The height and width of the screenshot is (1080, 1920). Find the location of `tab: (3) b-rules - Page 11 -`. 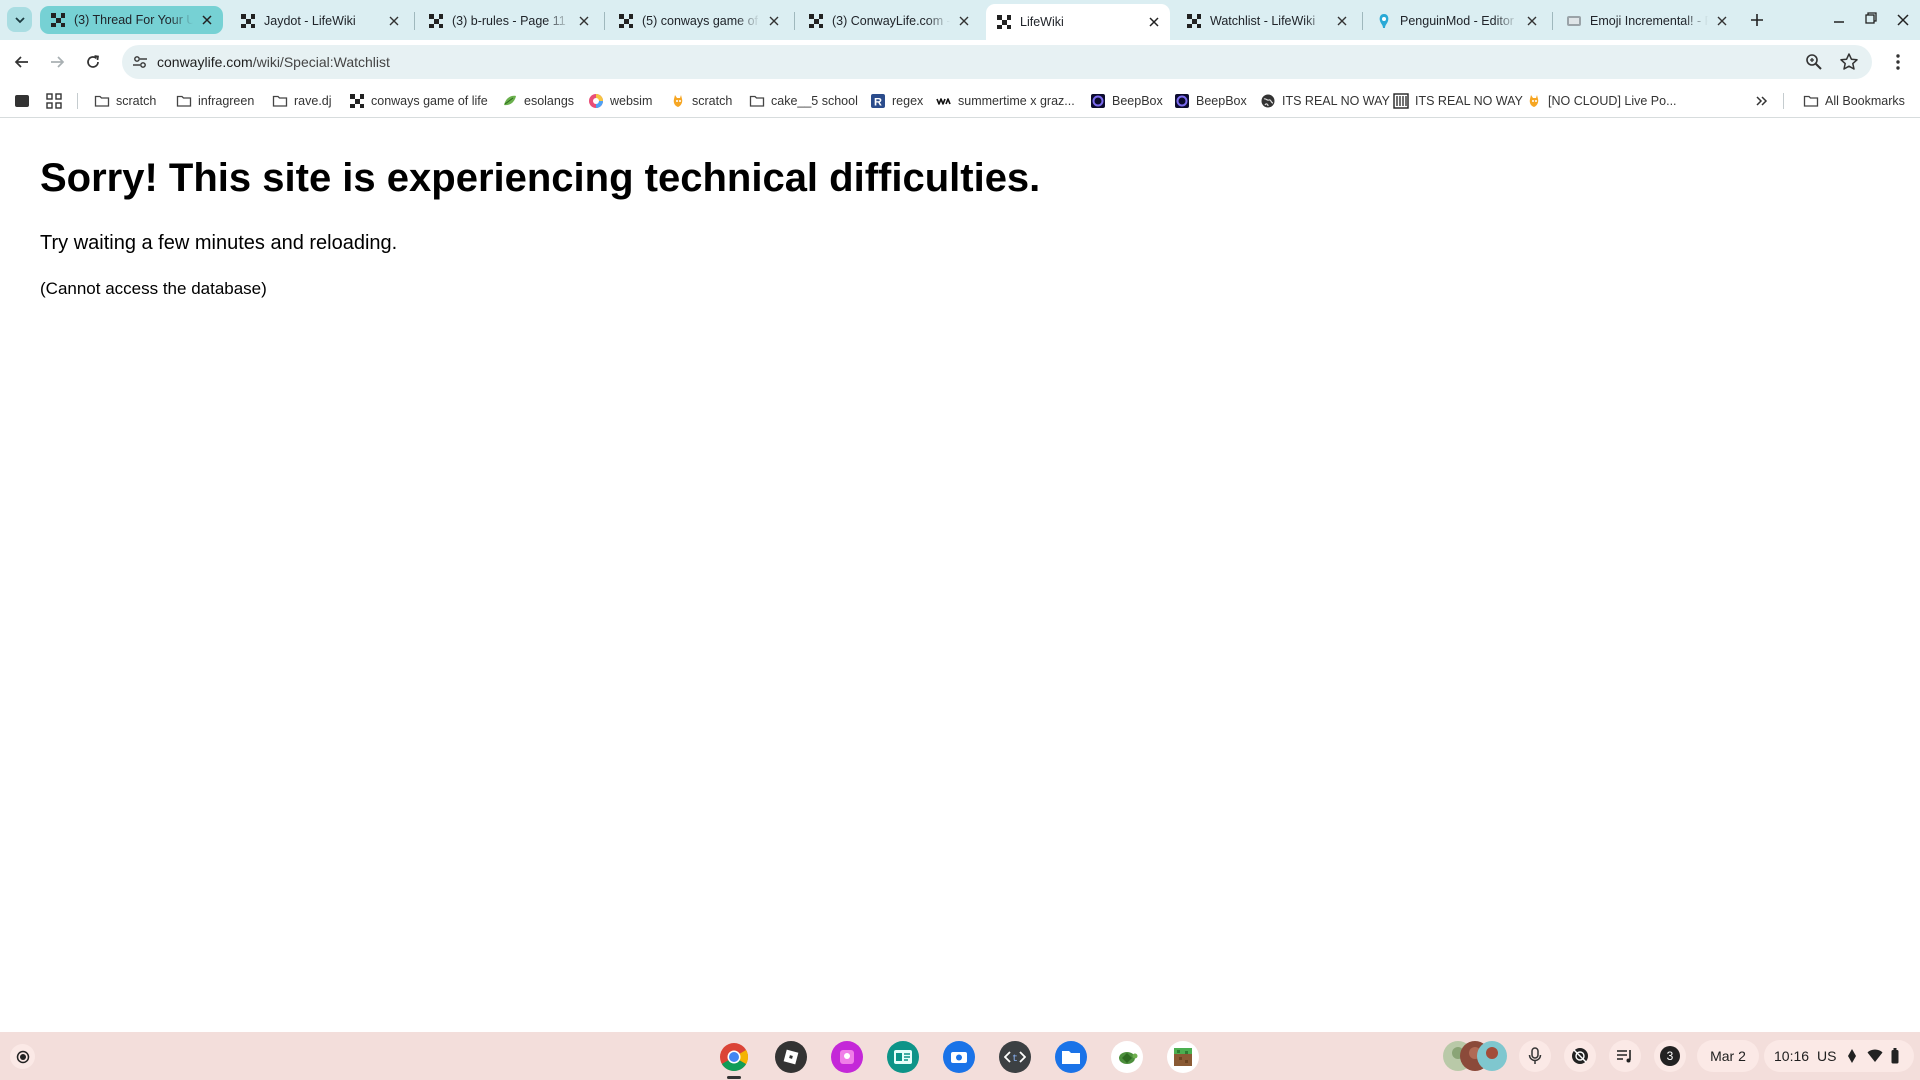

tab: (3) b-rules - Page 11 - is located at coordinates (509, 20).